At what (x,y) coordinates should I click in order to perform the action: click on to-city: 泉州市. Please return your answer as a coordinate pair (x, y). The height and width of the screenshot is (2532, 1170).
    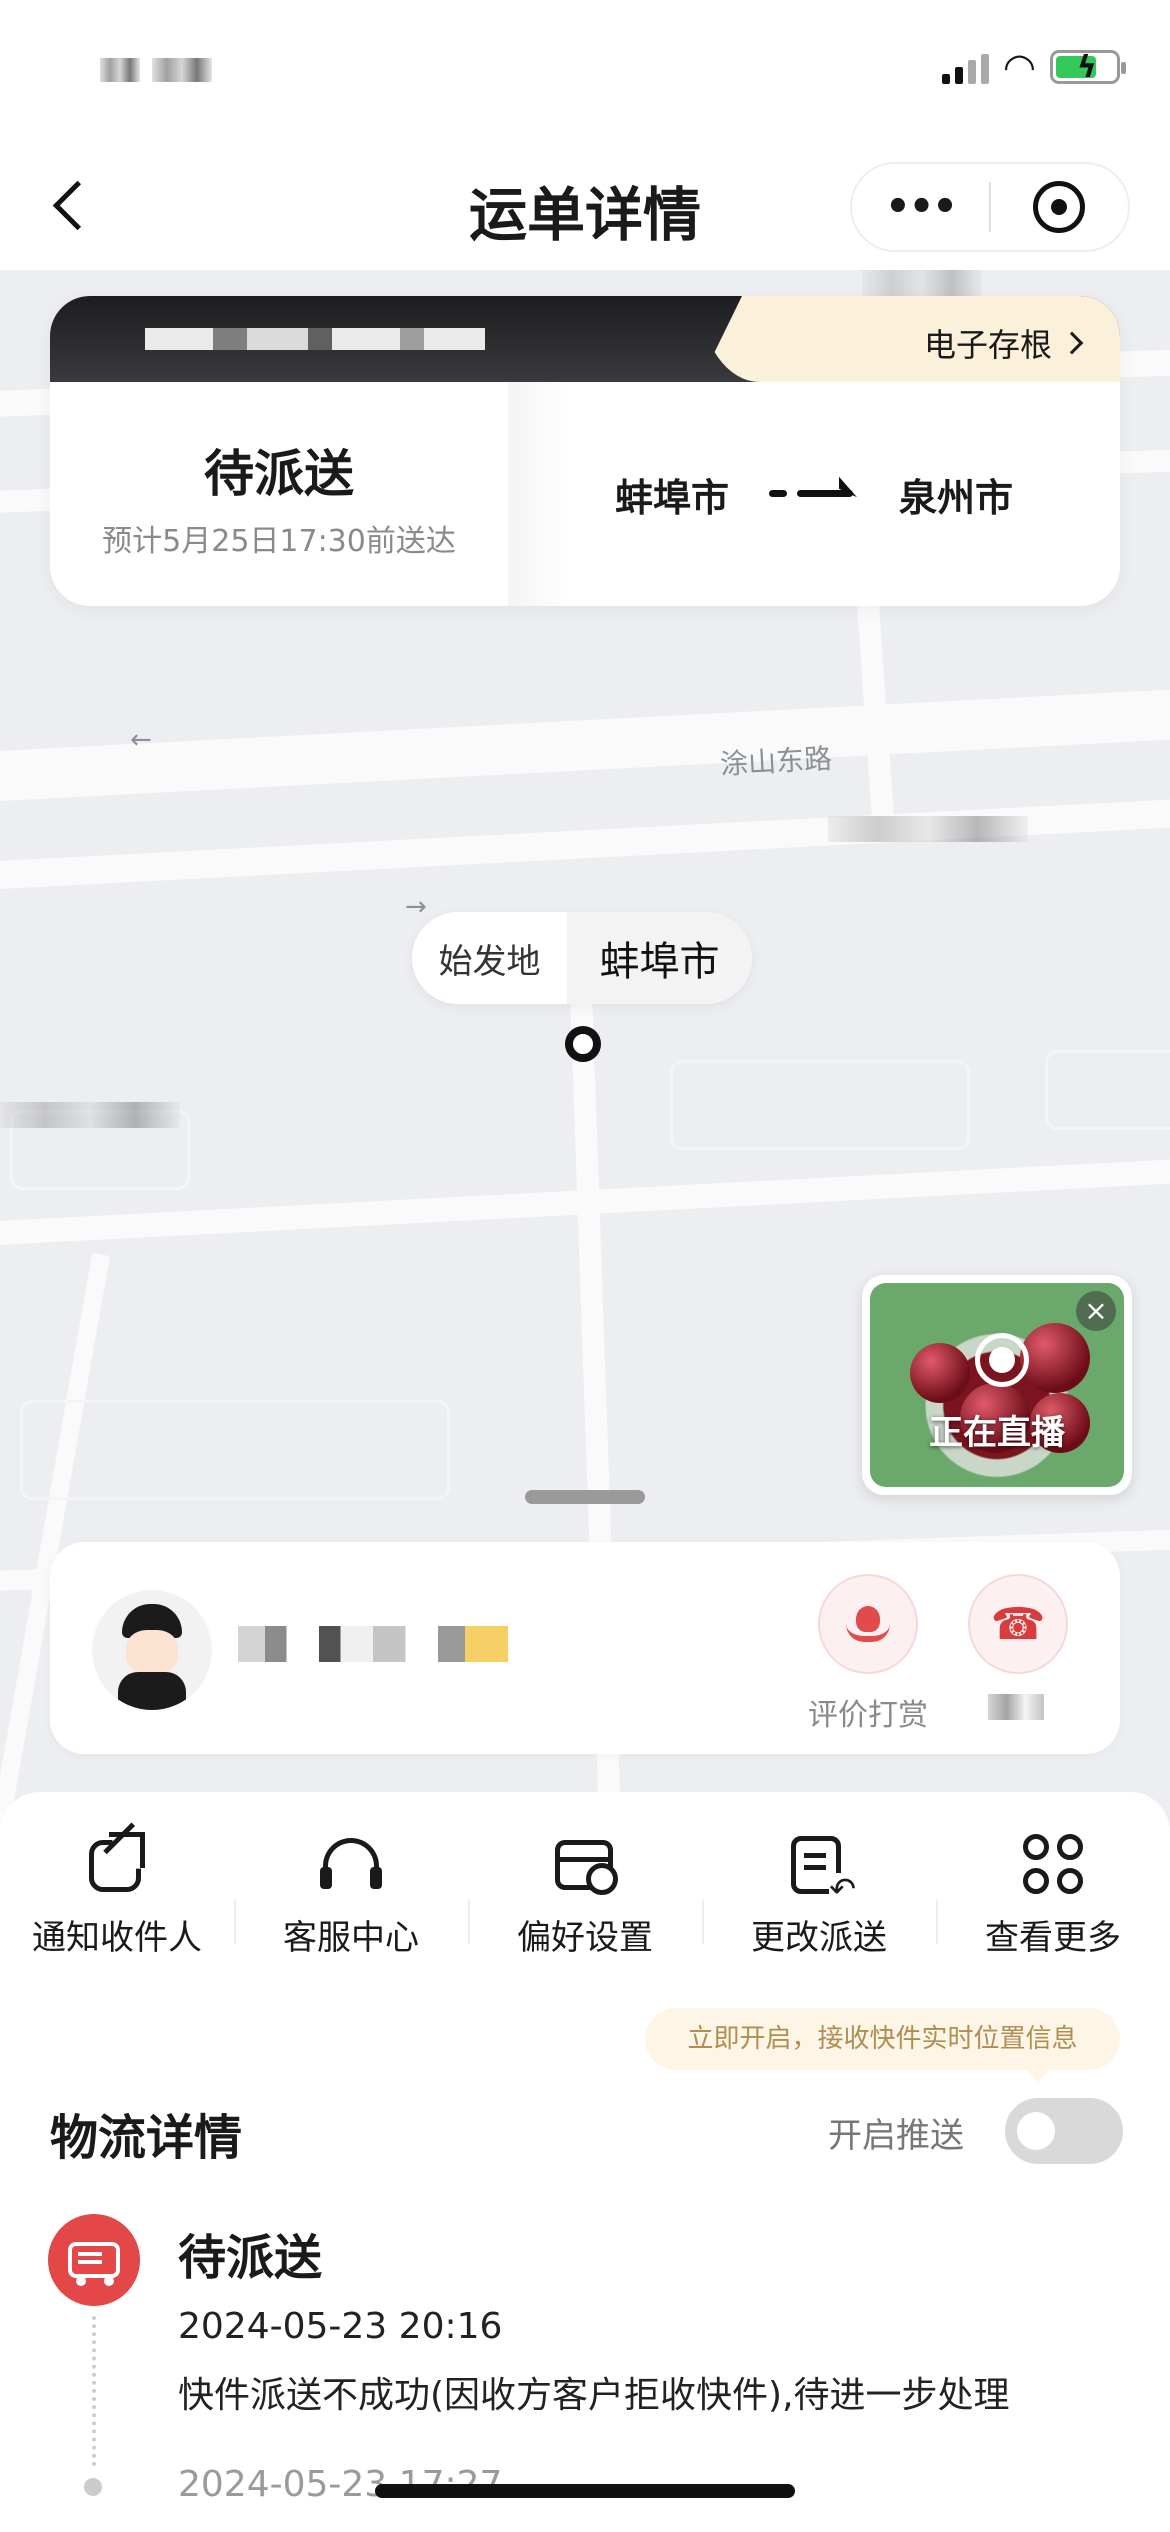
    Looking at the image, I should click on (956, 497).